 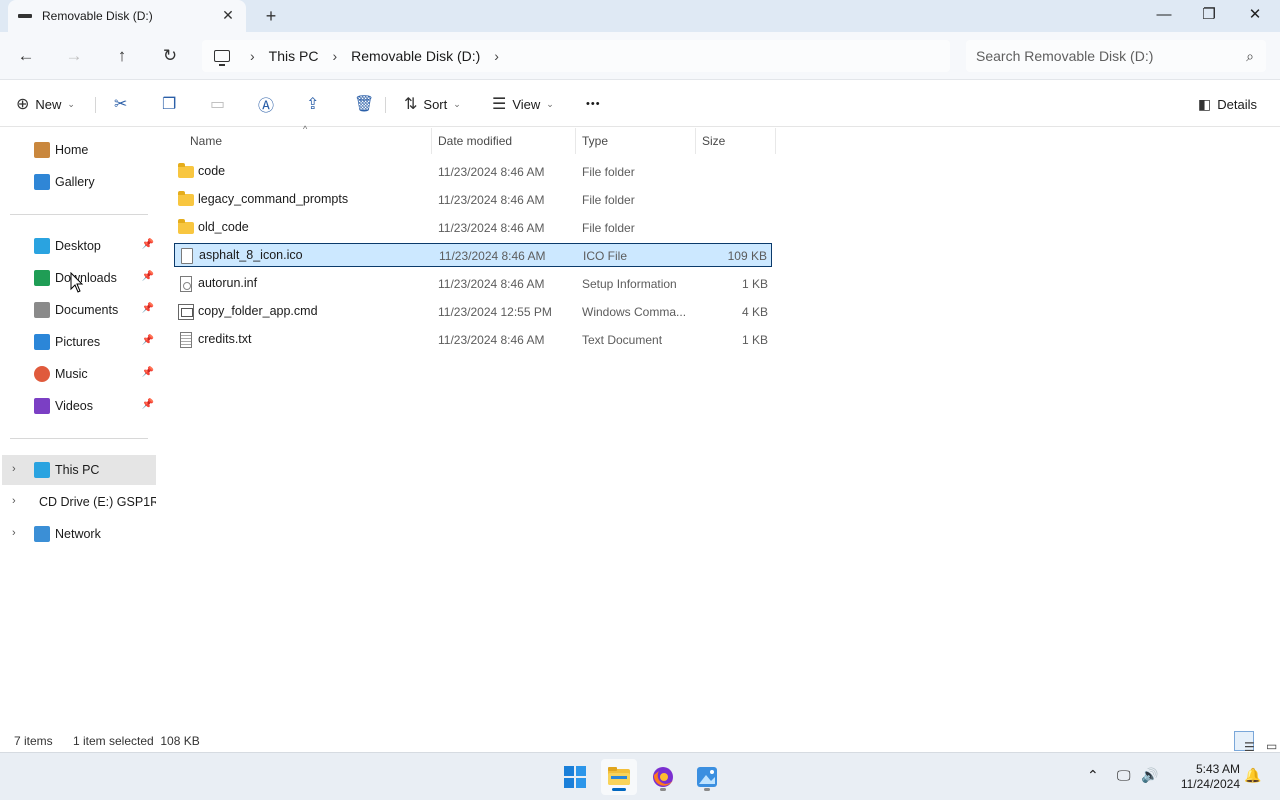 I want to click on notification-bell-icon: 🔔, so click(x=1252, y=775).